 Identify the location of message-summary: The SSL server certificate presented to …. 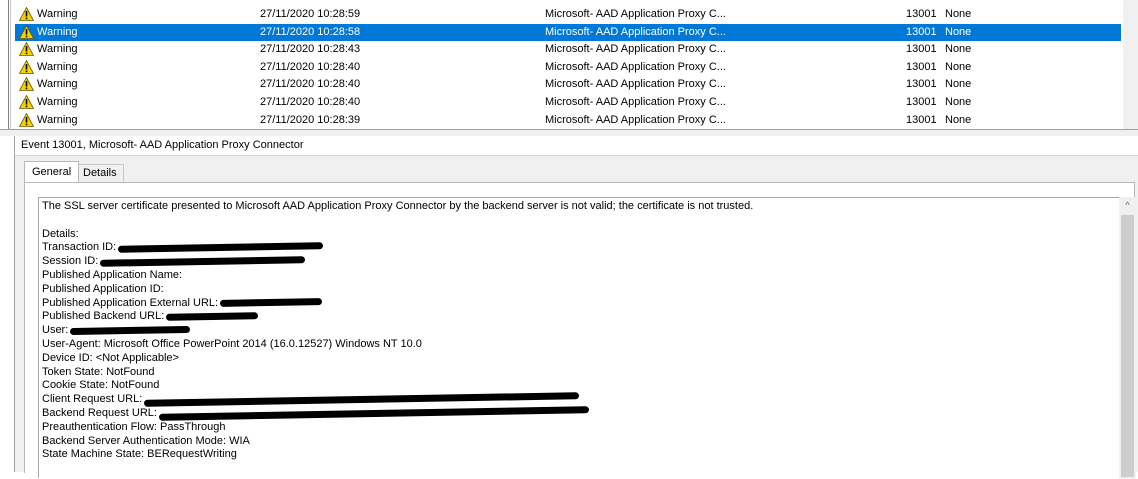
(398, 206).